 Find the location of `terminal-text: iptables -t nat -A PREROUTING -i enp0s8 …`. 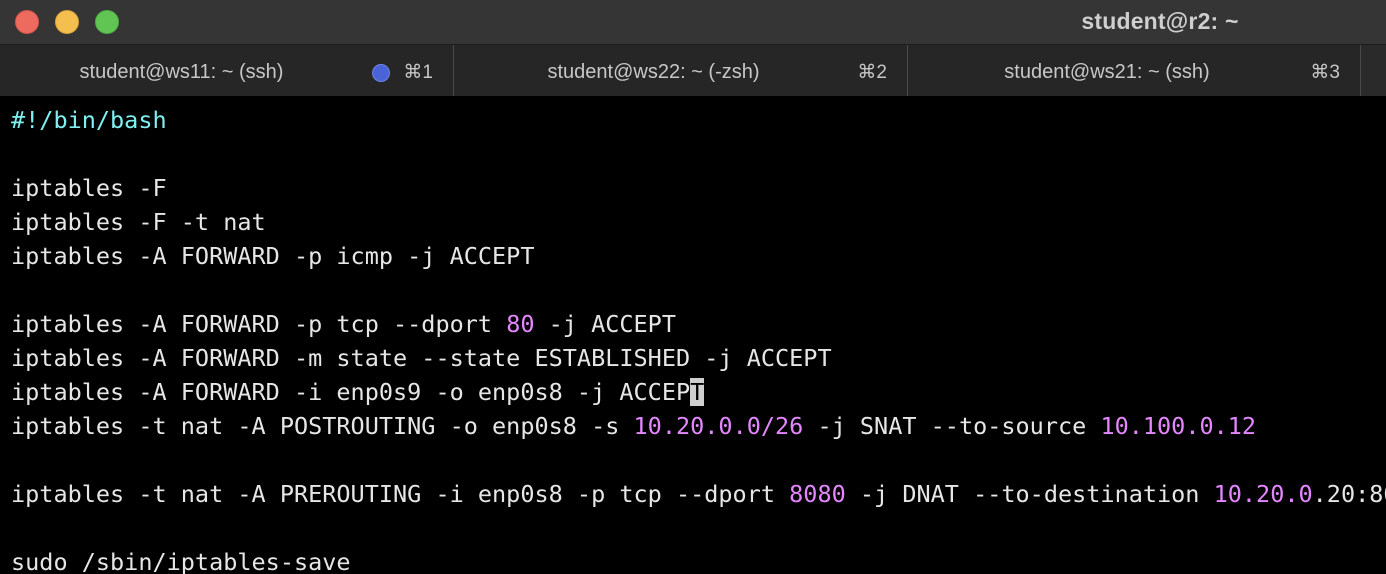

terminal-text: iptables -t nat -A PREROUTING -i enp0s8 … is located at coordinates (400, 494).